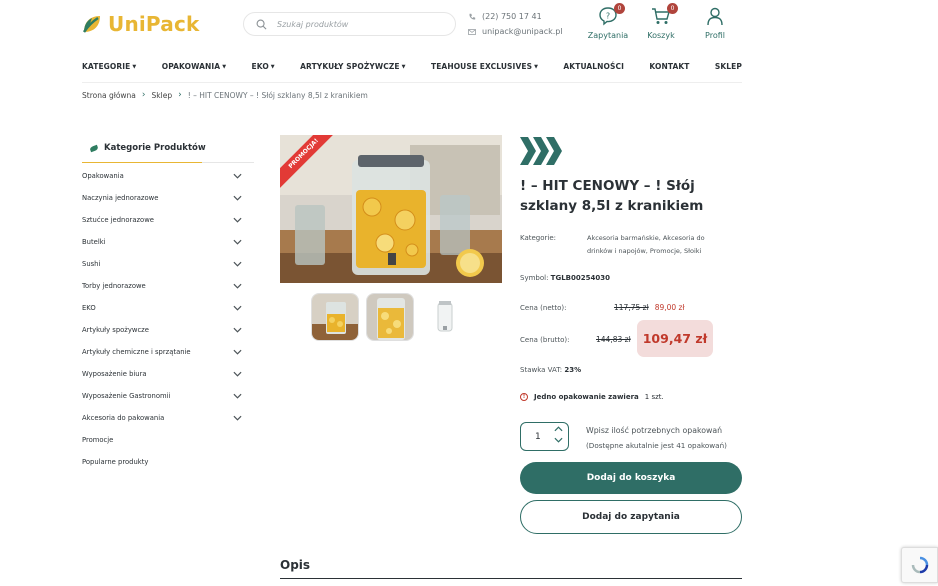  I want to click on net-price-new: 89,00 zł, so click(669, 307).